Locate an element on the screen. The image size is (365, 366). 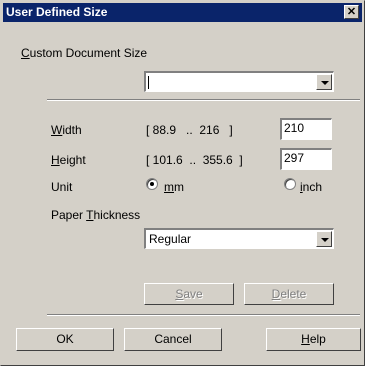
radio-selected-dot is located at coordinates (152, 184).